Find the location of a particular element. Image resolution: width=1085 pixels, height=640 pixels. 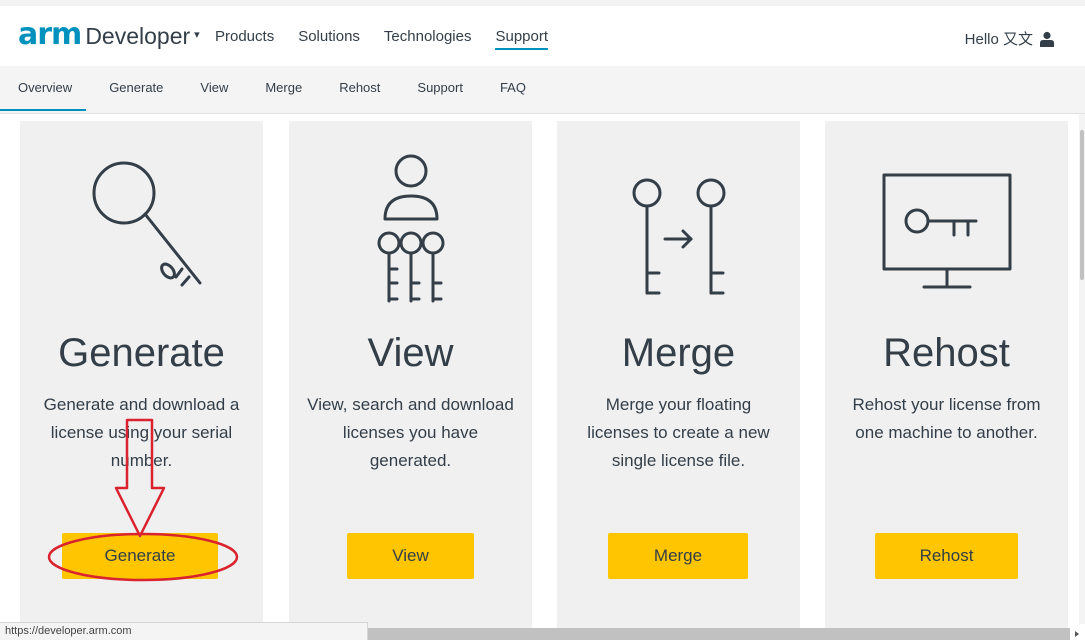

chevron-down-icon: ▾ is located at coordinates (197, 34).